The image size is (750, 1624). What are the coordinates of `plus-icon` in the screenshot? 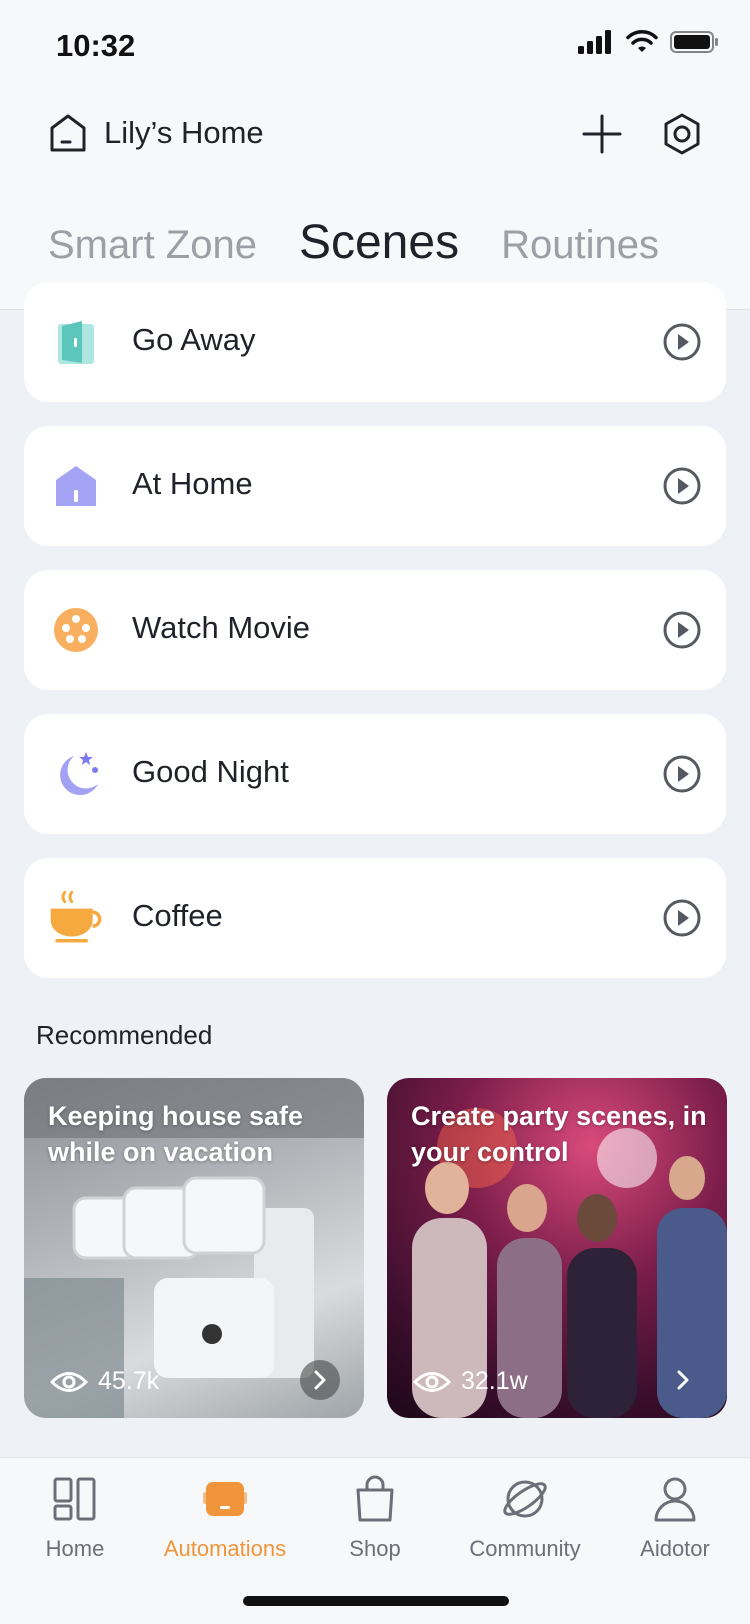 It's located at (602, 134).